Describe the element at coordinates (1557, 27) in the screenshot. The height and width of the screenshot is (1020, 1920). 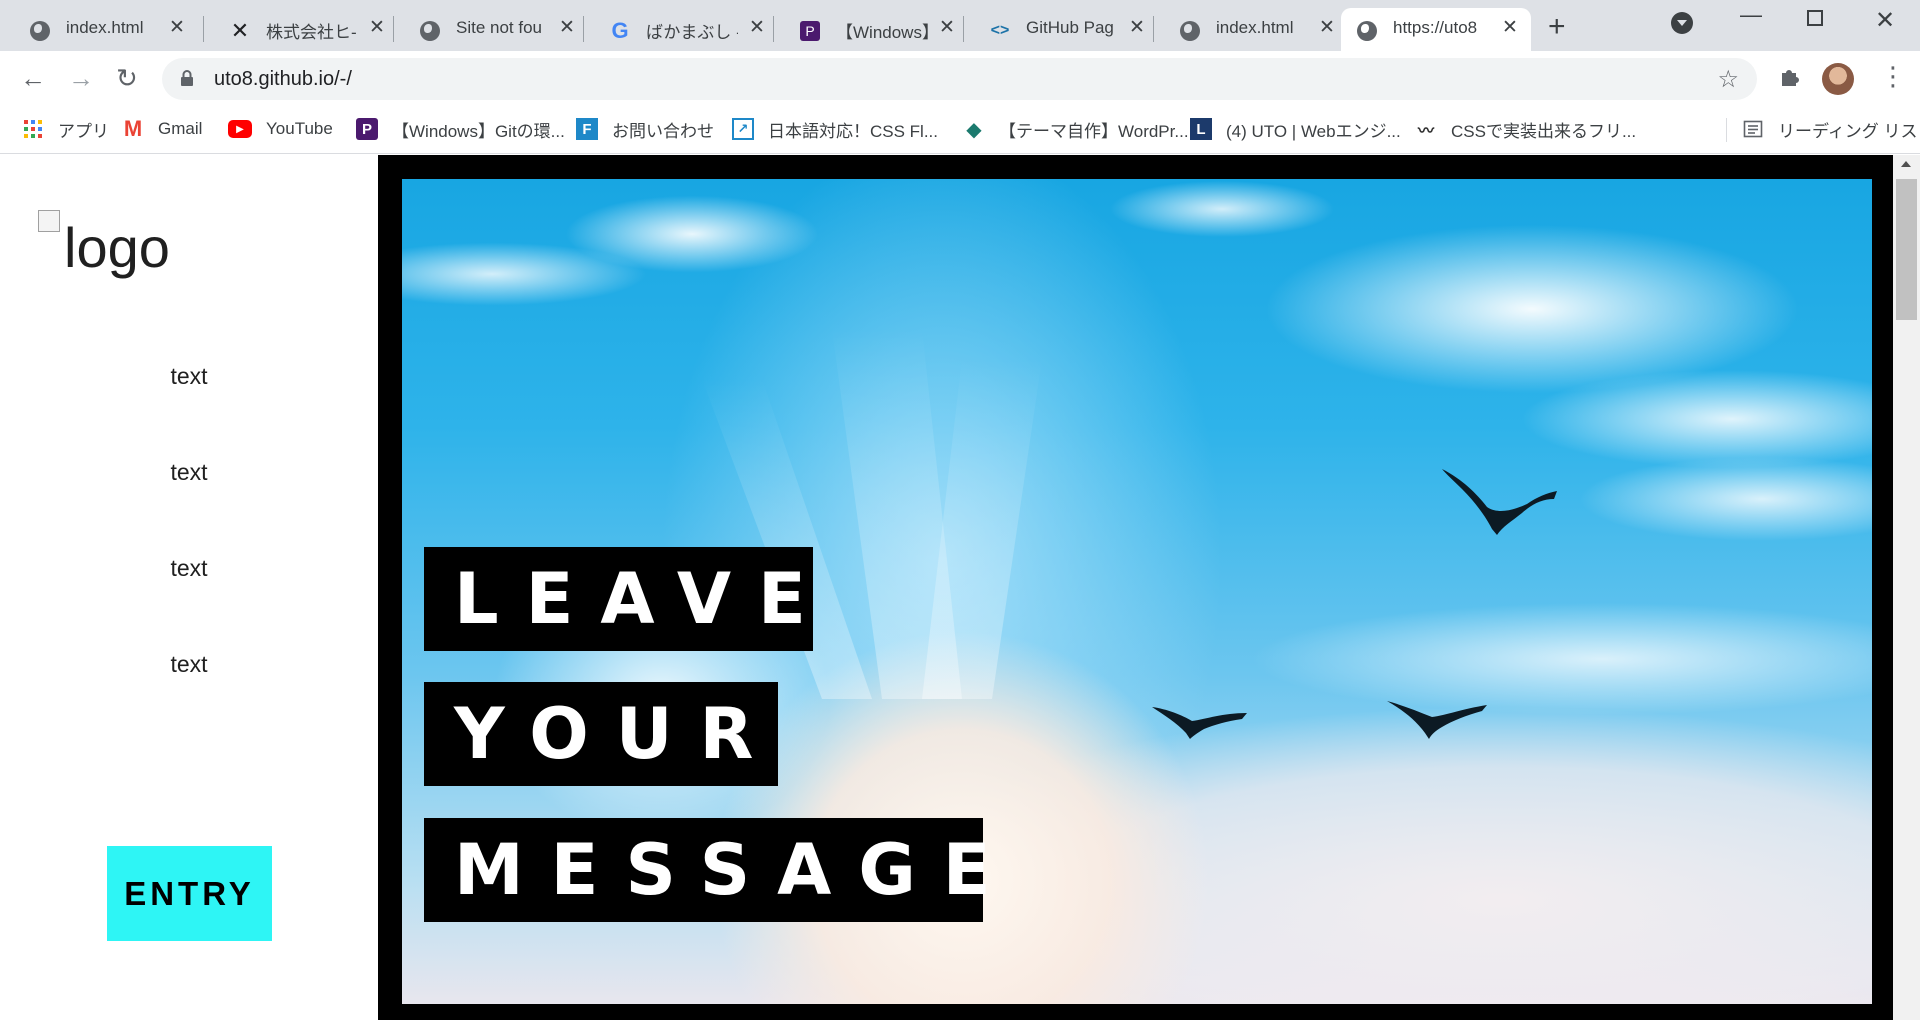
I see `new-tab-button: +` at that location.